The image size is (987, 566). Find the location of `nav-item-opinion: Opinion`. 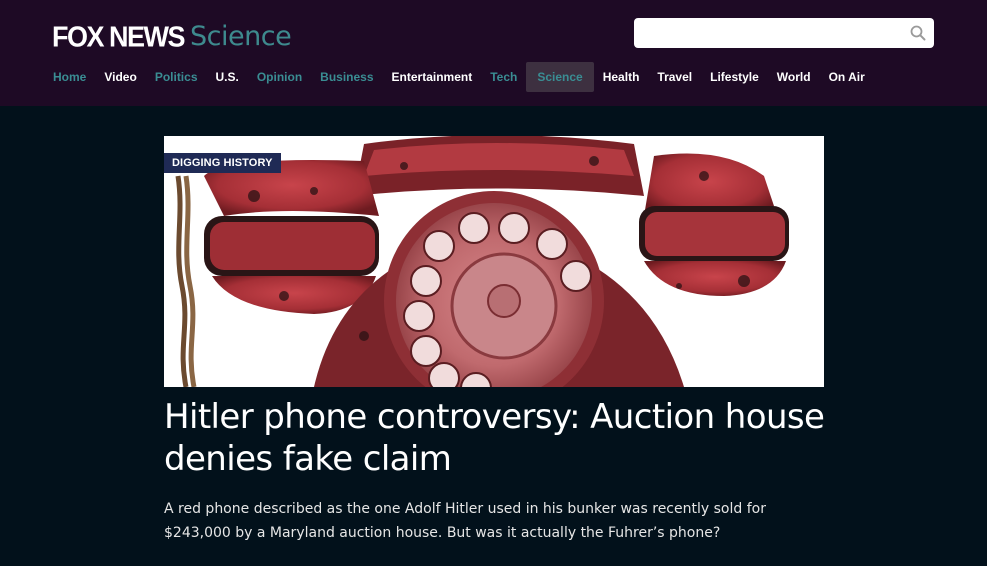

nav-item-opinion: Opinion is located at coordinates (279, 77).